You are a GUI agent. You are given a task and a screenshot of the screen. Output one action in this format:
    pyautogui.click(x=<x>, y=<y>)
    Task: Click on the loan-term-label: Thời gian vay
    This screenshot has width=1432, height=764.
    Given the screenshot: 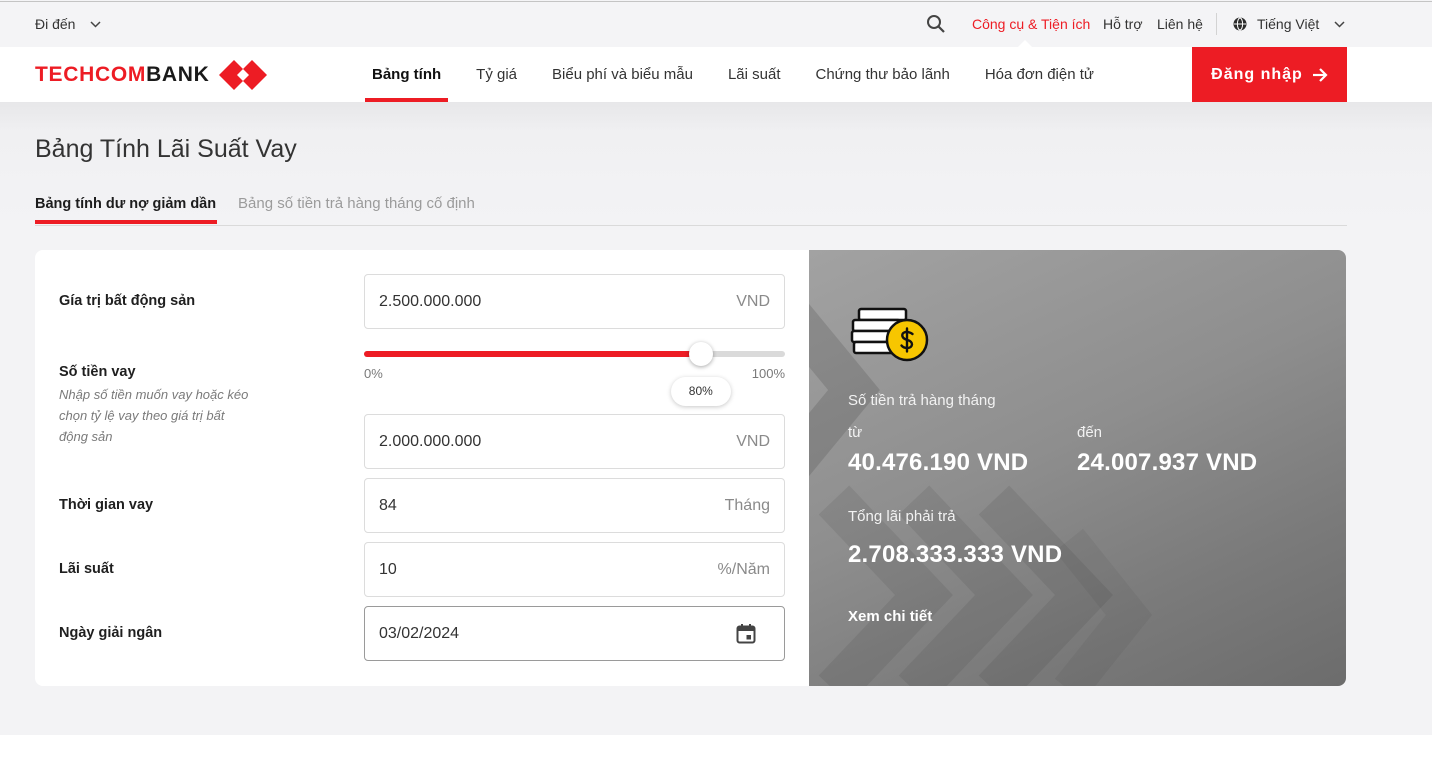 What is the action you would take?
    pyautogui.click(x=106, y=505)
    